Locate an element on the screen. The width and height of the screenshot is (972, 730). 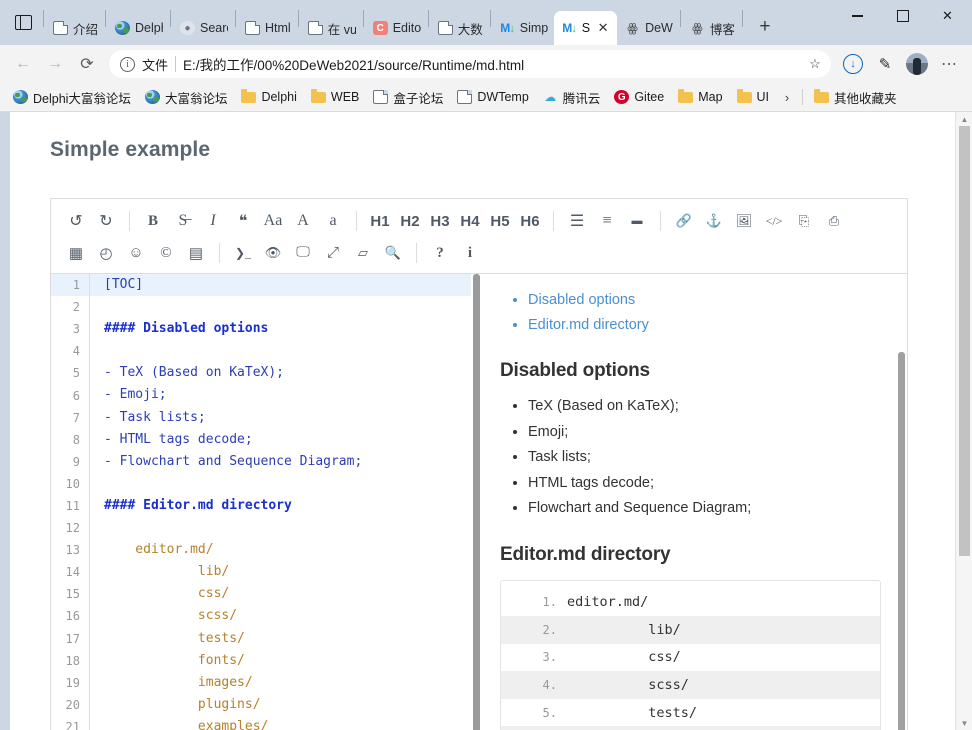
preformatted-button: ⎙ is located at coordinates (834, 221).